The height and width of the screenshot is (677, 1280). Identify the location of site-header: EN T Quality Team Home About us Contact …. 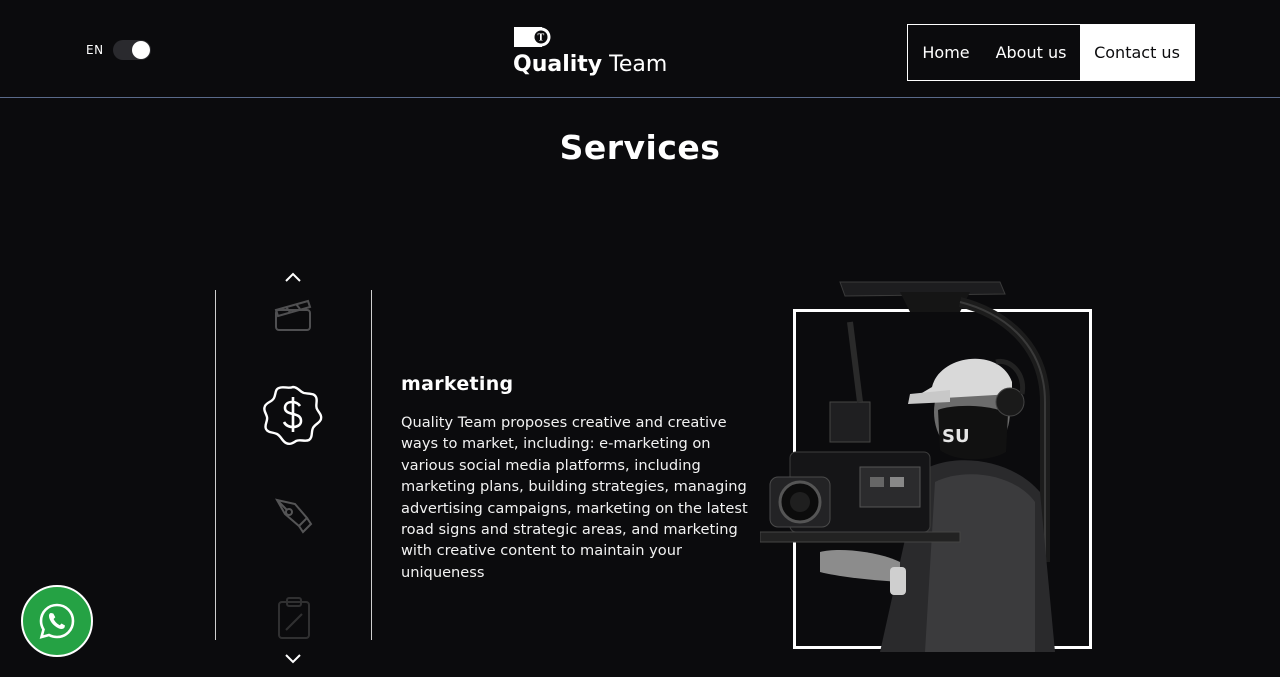
(640, 49).